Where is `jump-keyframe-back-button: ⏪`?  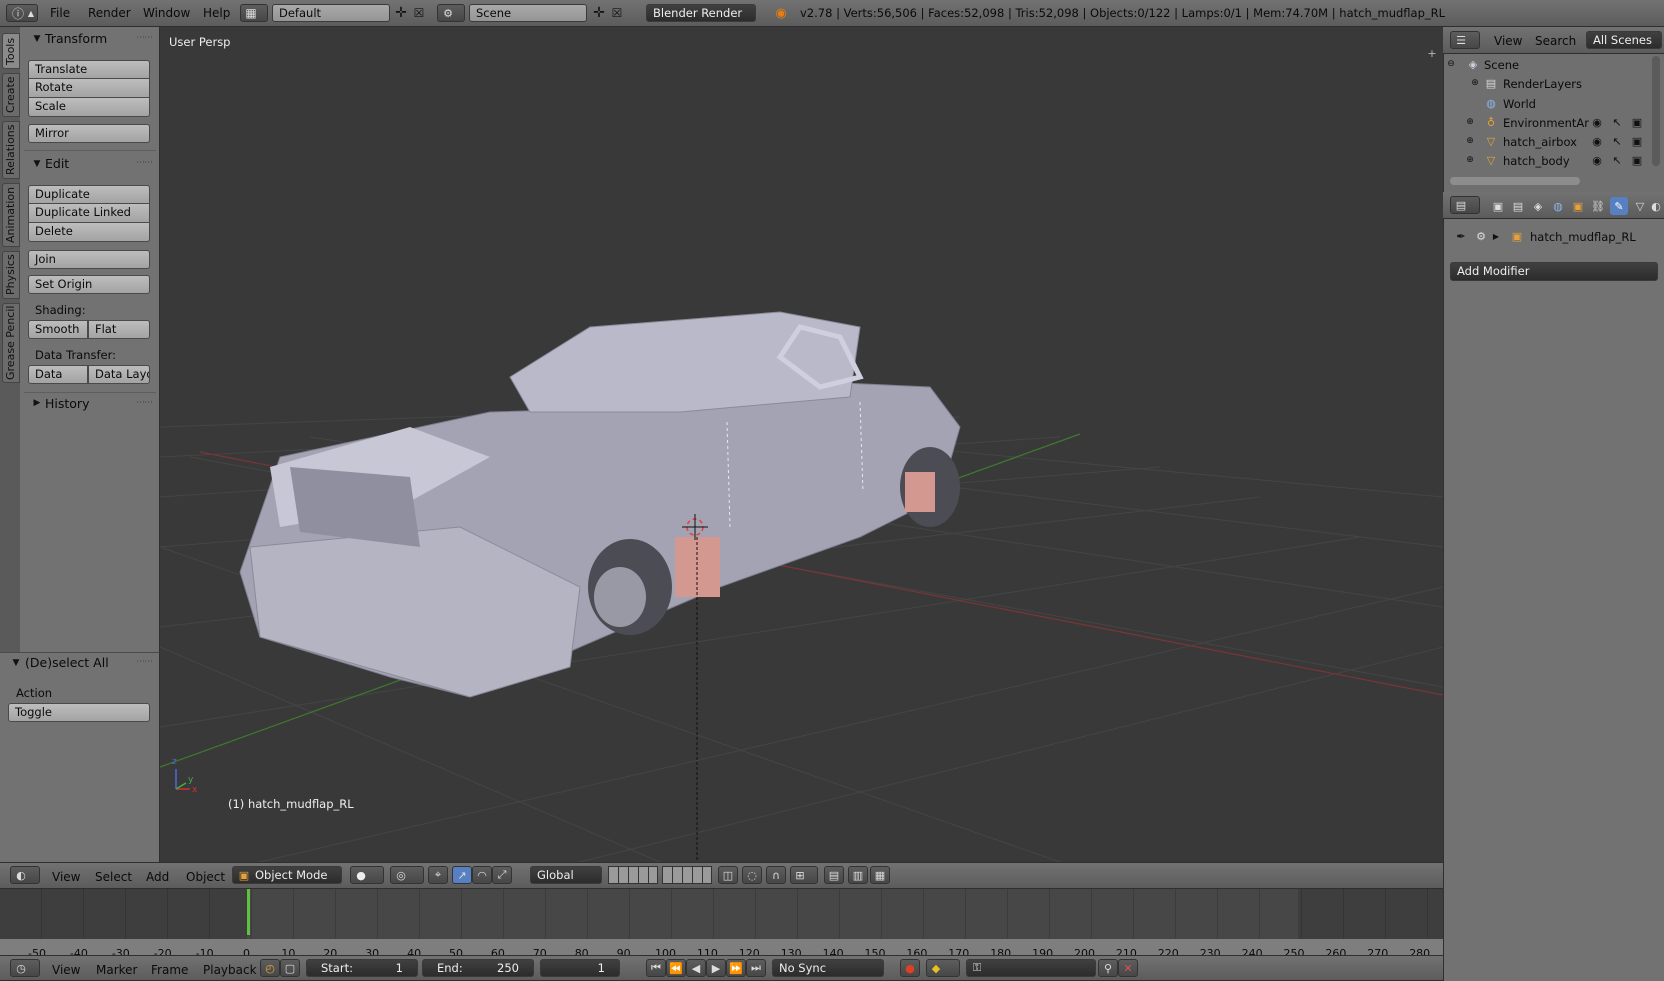
jump-keyframe-back-button: ⏪ is located at coordinates (676, 968).